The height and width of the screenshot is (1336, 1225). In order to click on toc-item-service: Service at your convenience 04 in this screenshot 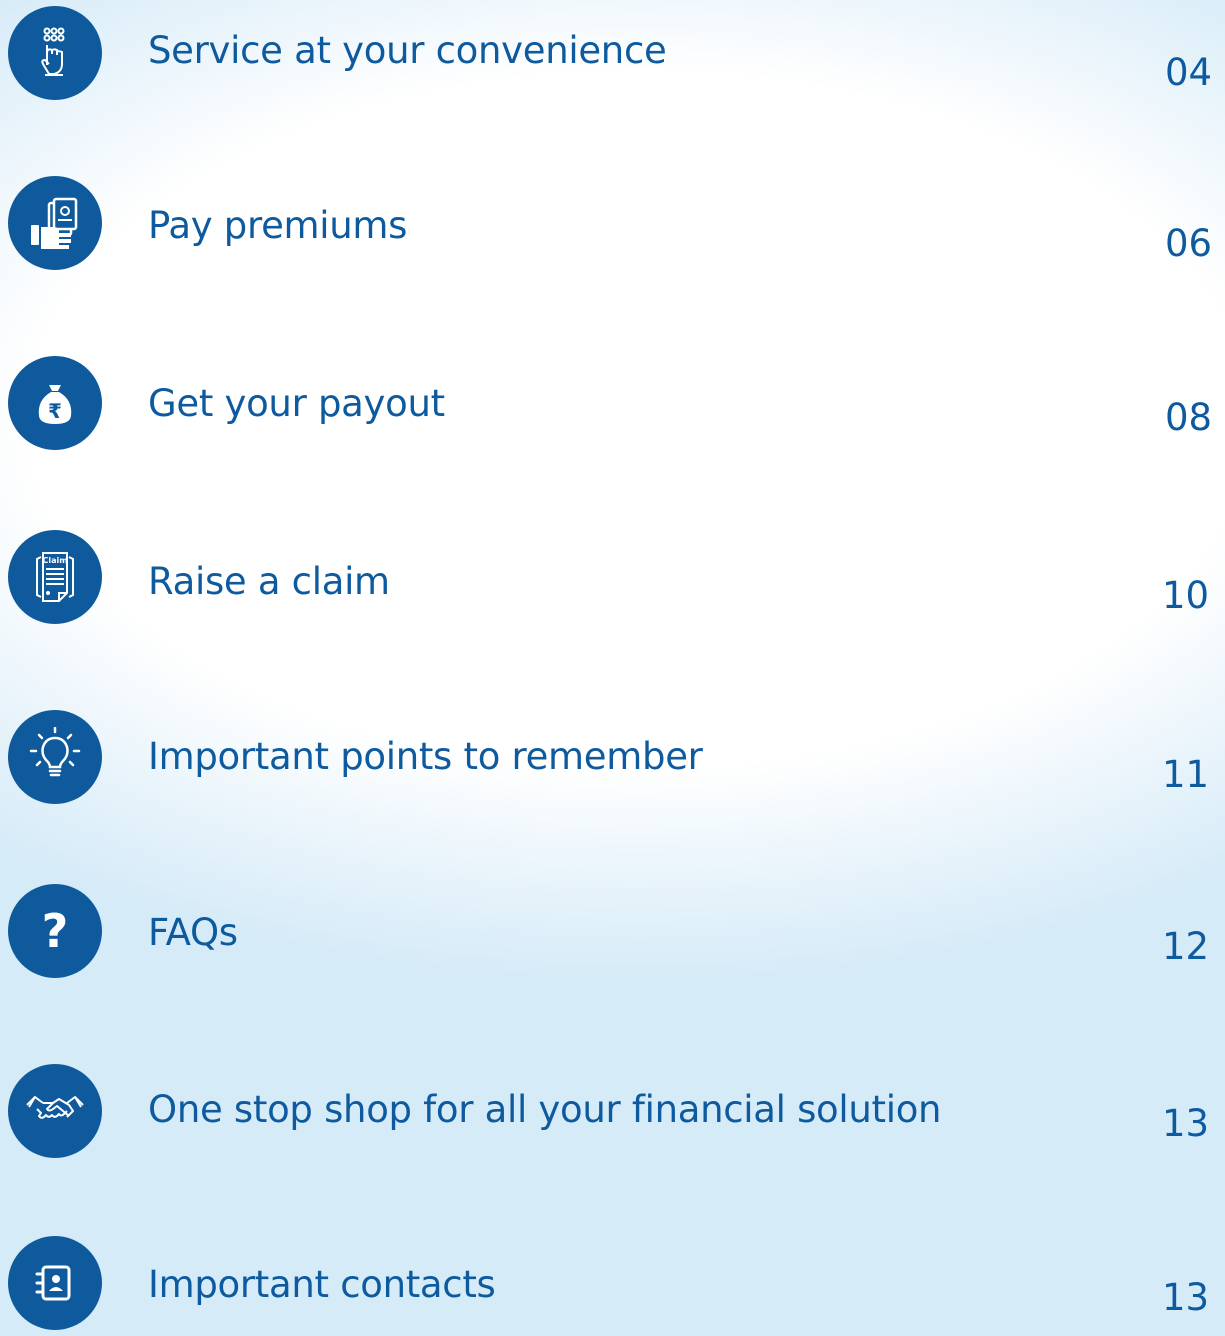, I will do `click(612, 52)`.